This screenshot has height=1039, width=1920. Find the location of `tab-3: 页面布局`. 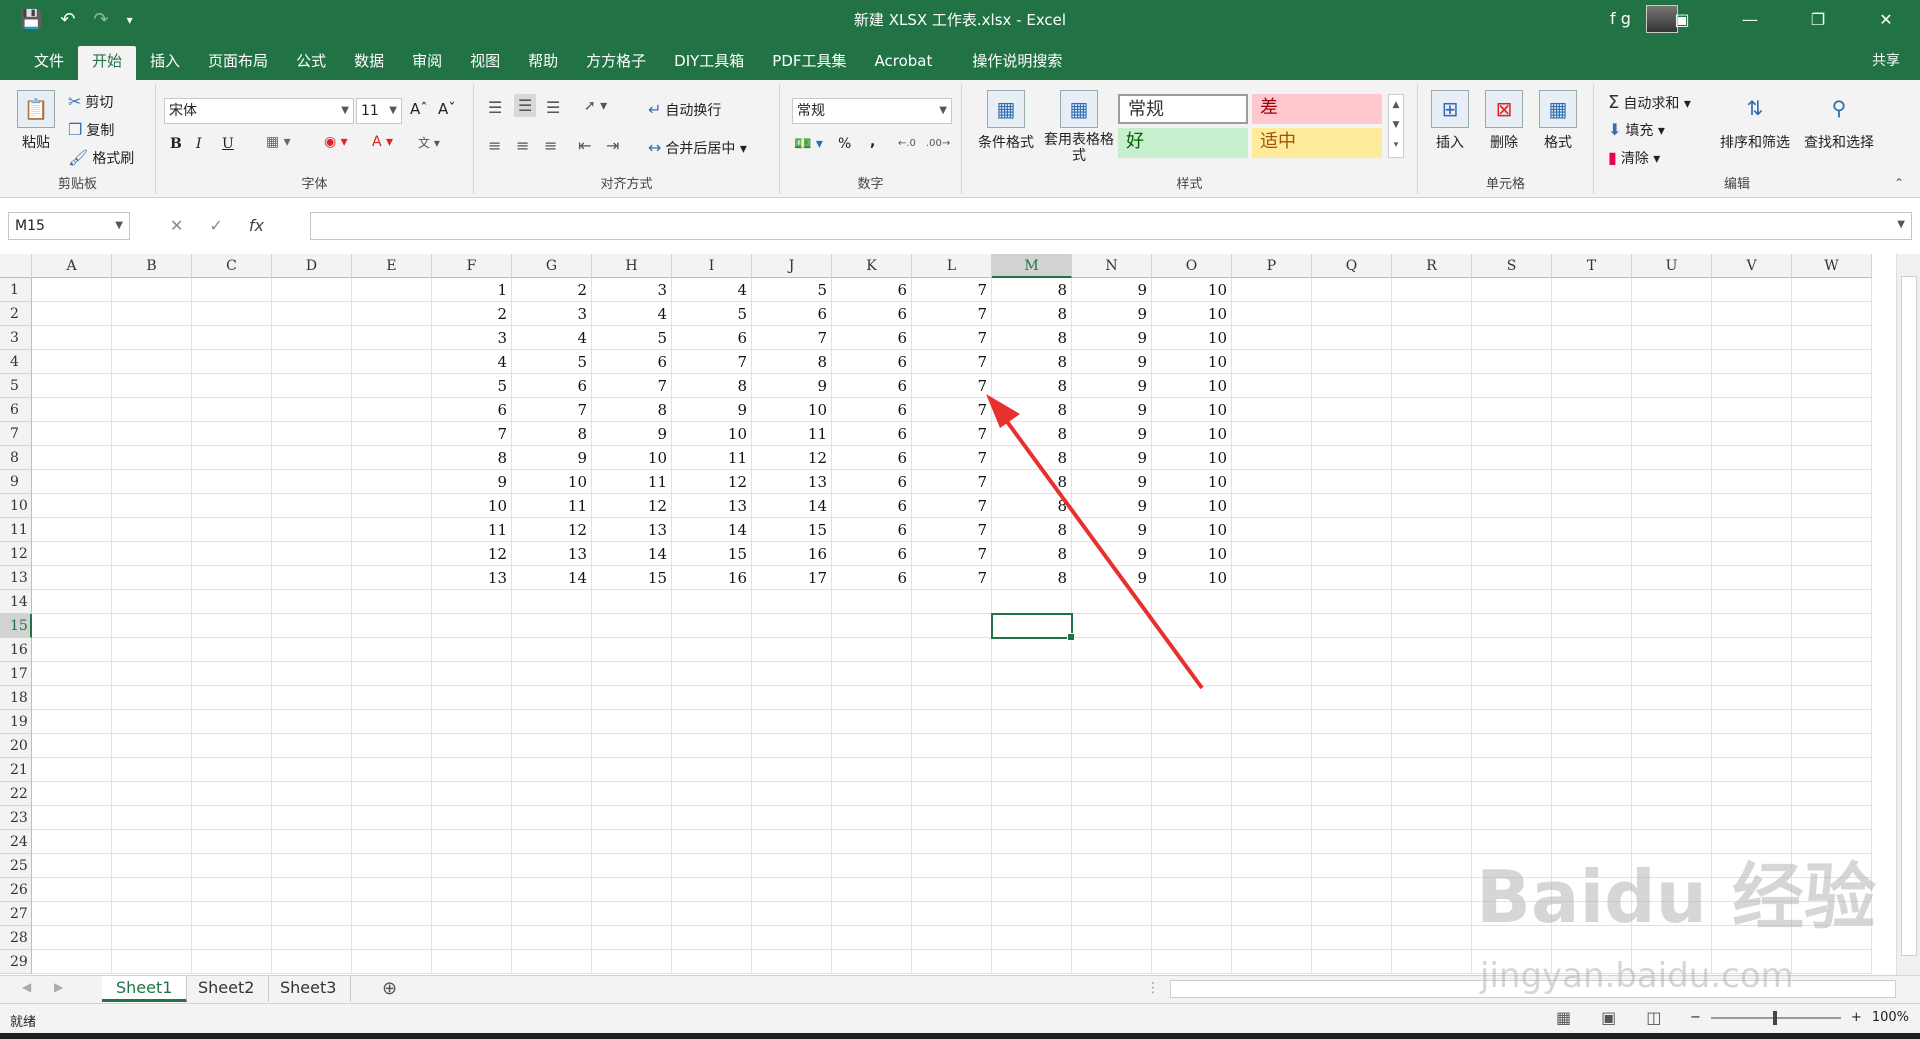

tab-3: 页面布局 is located at coordinates (238, 63).